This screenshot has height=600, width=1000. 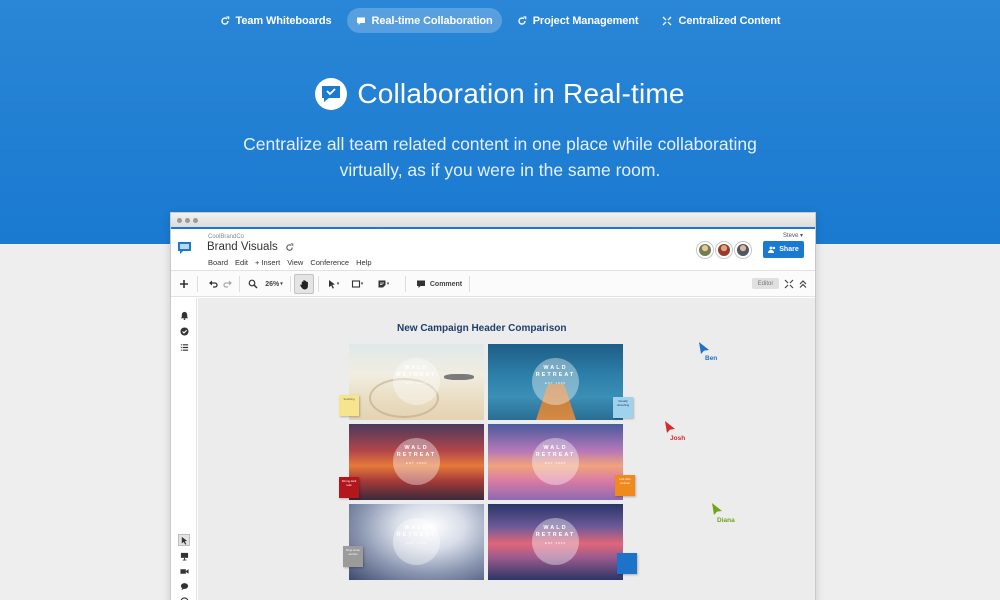 What do you see at coordinates (184, 540) in the screenshot?
I see `presenter-mode-button` at bounding box center [184, 540].